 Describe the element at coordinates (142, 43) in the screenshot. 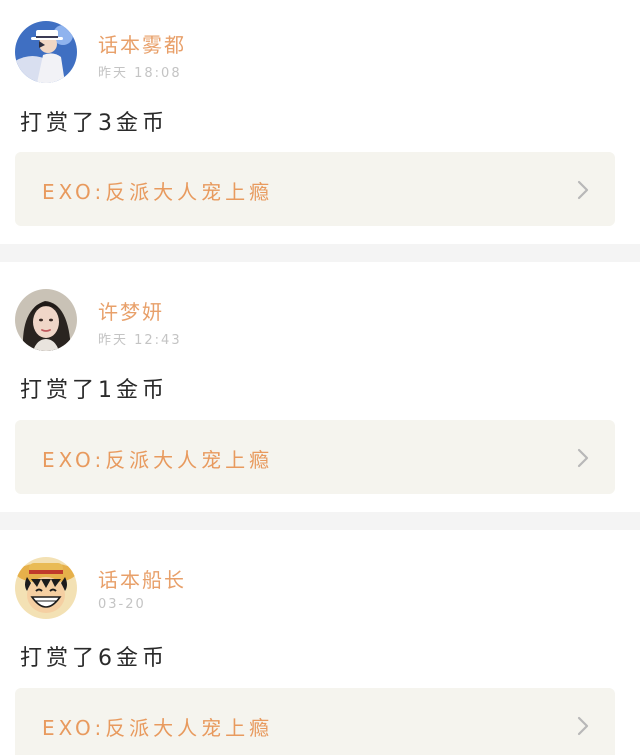

I see `username: 话本雾都` at that location.